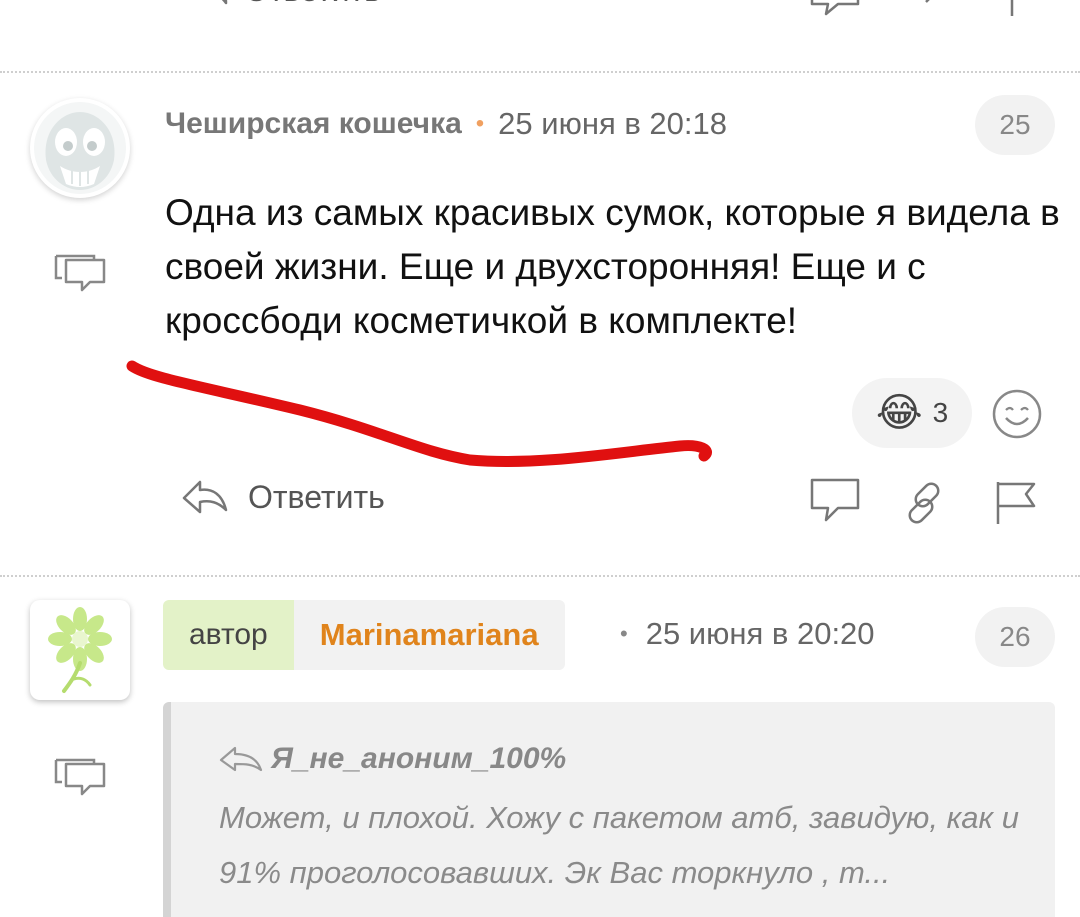 Image resolution: width=1080 pixels, height=917 pixels. What do you see at coordinates (760, 634) in the screenshot?
I see `comment-time: 25 июня в 20:20` at bounding box center [760, 634].